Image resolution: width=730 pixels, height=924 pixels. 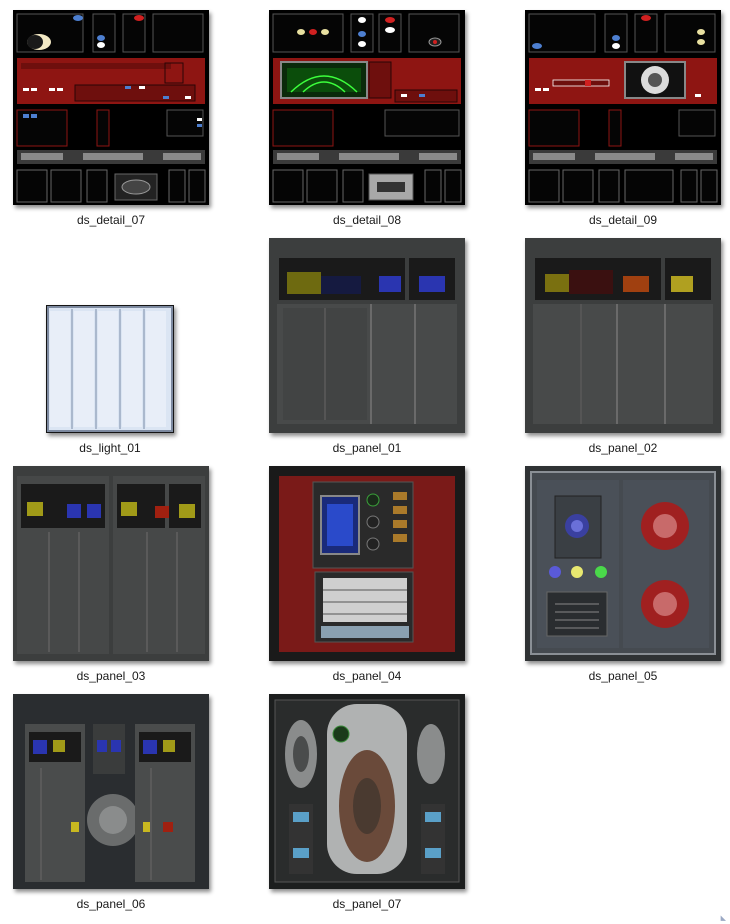 I want to click on file-name-label: ds_panel_06, so click(x=111, y=904).